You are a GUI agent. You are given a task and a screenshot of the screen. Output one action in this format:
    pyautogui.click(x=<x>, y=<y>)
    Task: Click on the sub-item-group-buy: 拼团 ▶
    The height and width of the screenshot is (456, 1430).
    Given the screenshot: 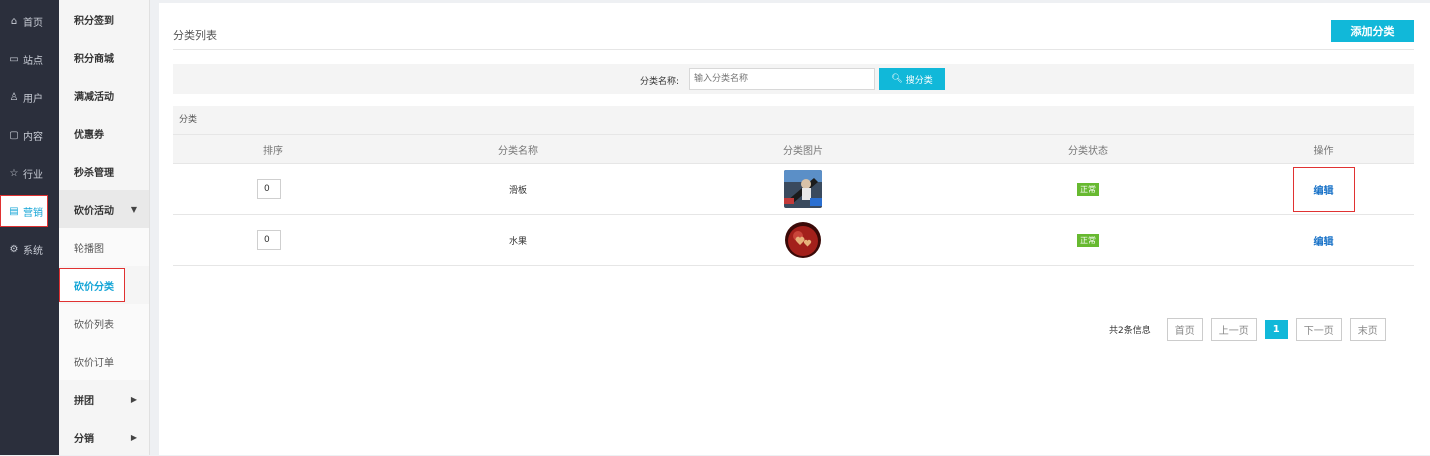 What is the action you would take?
    pyautogui.click(x=104, y=399)
    